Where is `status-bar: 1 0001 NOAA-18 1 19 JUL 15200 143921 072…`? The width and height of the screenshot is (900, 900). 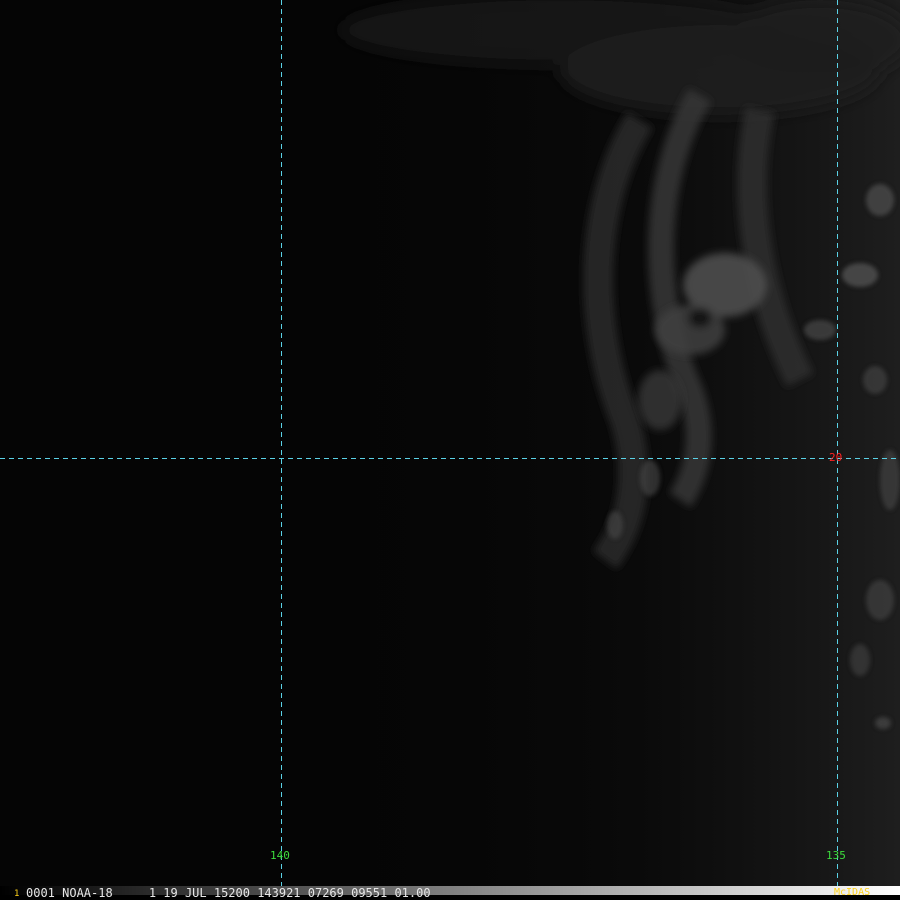 status-bar: 1 0001 NOAA-18 1 19 JUL 15200 143921 072… is located at coordinates (450, 893).